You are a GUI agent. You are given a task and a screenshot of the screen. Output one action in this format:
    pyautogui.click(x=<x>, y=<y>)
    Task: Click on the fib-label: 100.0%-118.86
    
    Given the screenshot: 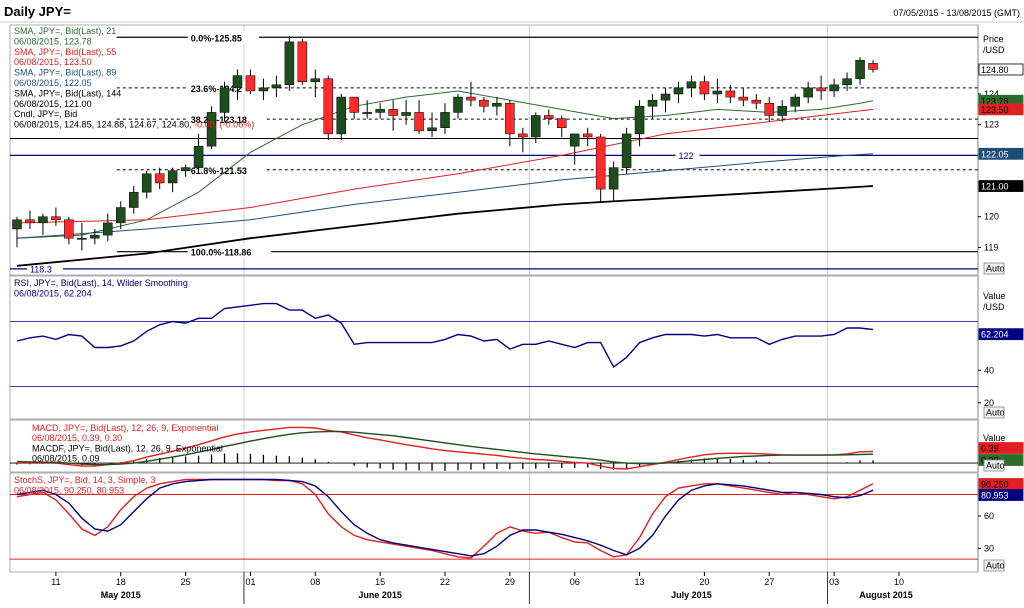 What is the action you would take?
    pyautogui.click(x=221, y=253)
    